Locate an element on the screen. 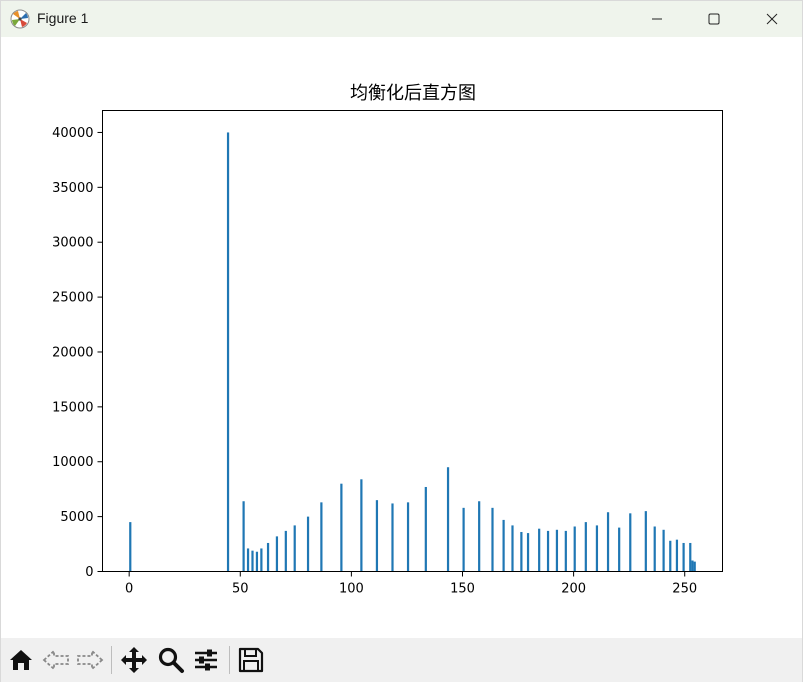  pan-button is located at coordinates (134, 660).